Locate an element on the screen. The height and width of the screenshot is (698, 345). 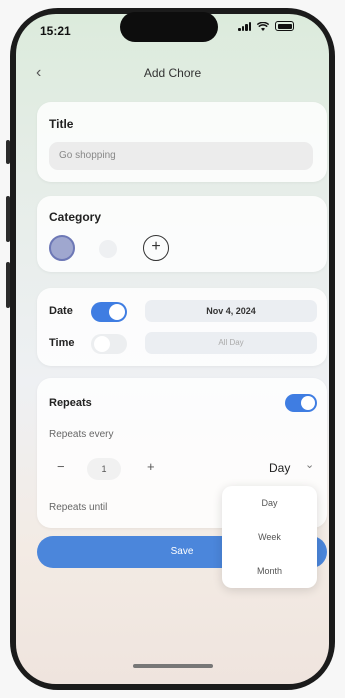
time-label: Time is located at coordinates (62, 343).